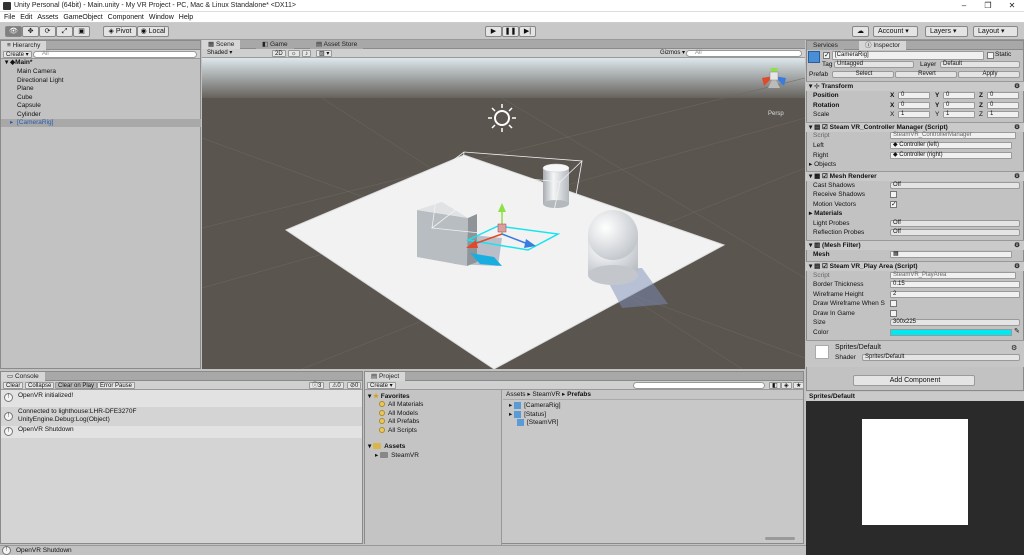 This screenshot has width=1024, height=555. I want to click on menu-component: Component, so click(126, 17).